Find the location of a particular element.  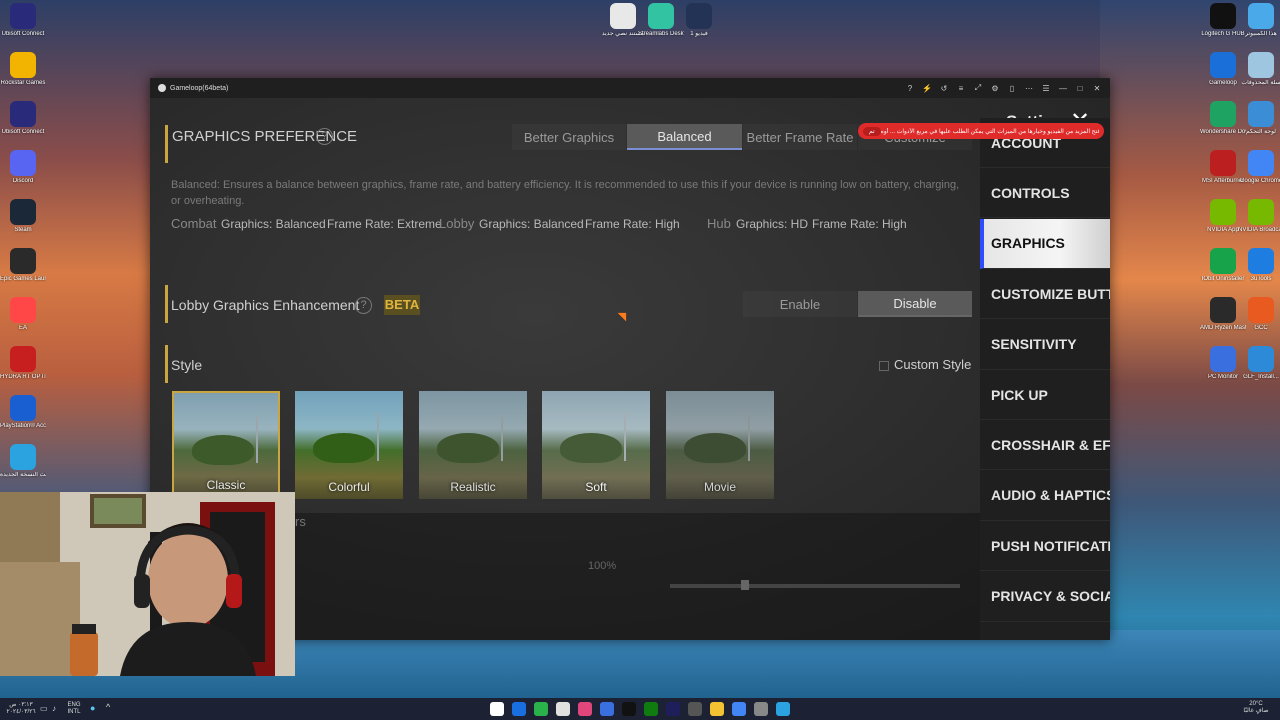

style-movie: Movie is located at coordinates (720, 445).